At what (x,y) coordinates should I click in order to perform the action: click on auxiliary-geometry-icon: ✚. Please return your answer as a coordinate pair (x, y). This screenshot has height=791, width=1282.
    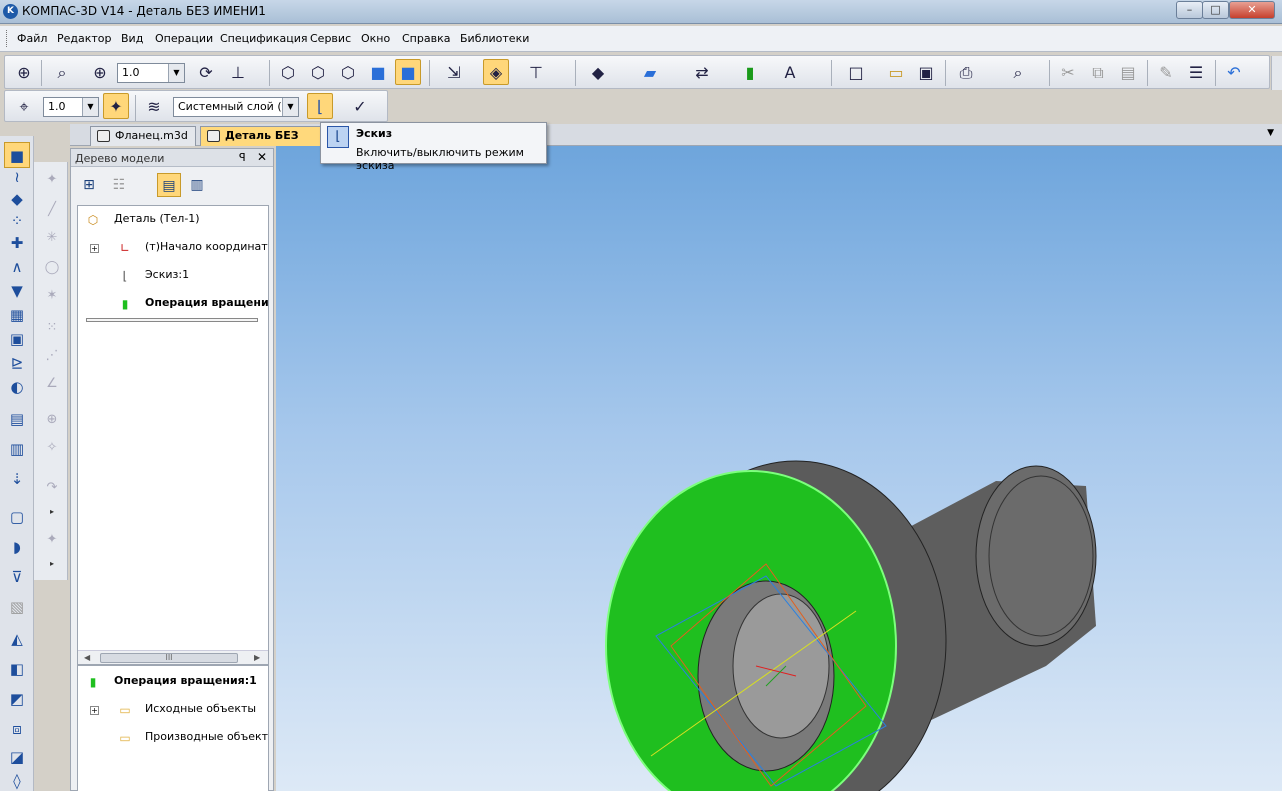
    Looking at the image, I should click on (17, 243).